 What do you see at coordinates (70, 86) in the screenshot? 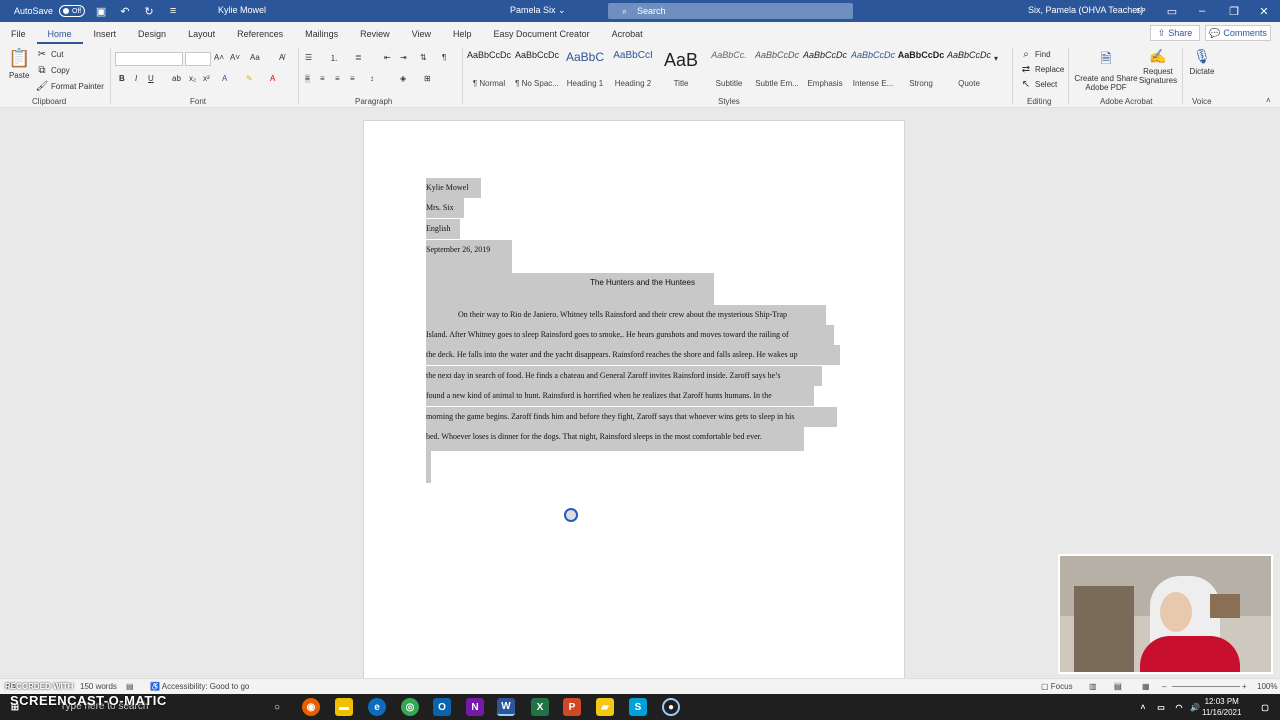
I see `format-painter-button: 🖌 Format Painter` at bounding box center [70, 86].